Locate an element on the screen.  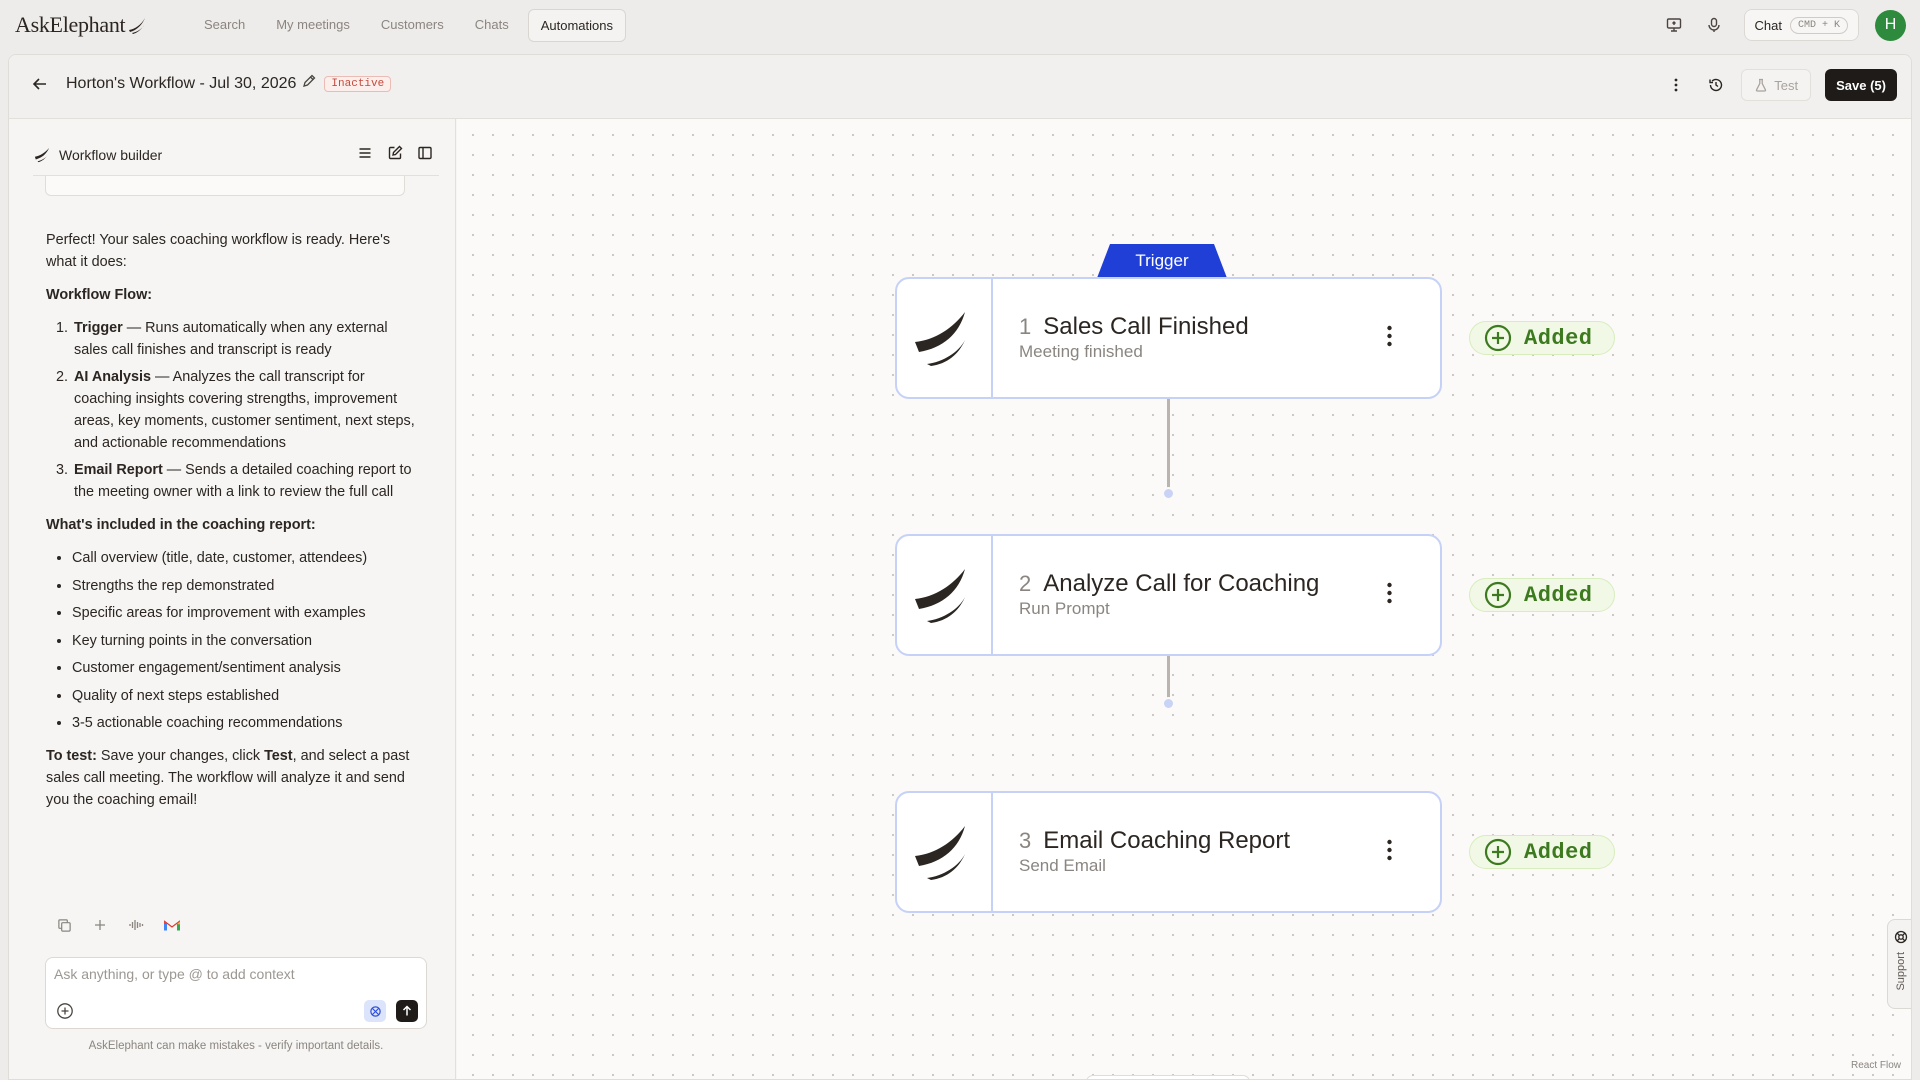
model-selector-icon is located at coordinates (375, 1011).